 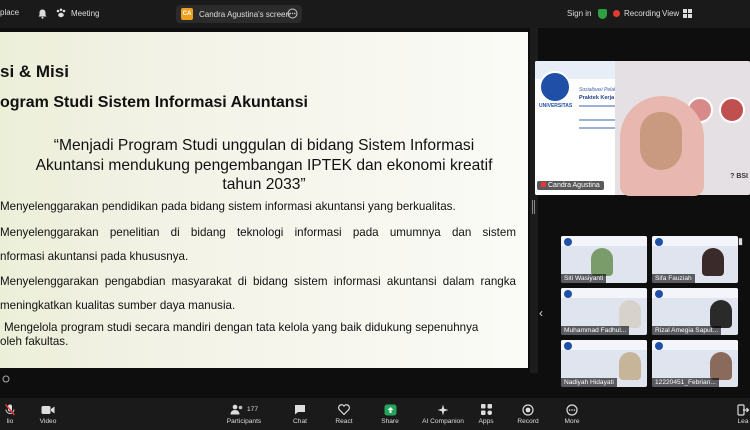 I want to click on previous-page-chevron-icon: ‹, so click(x=541, y=313).